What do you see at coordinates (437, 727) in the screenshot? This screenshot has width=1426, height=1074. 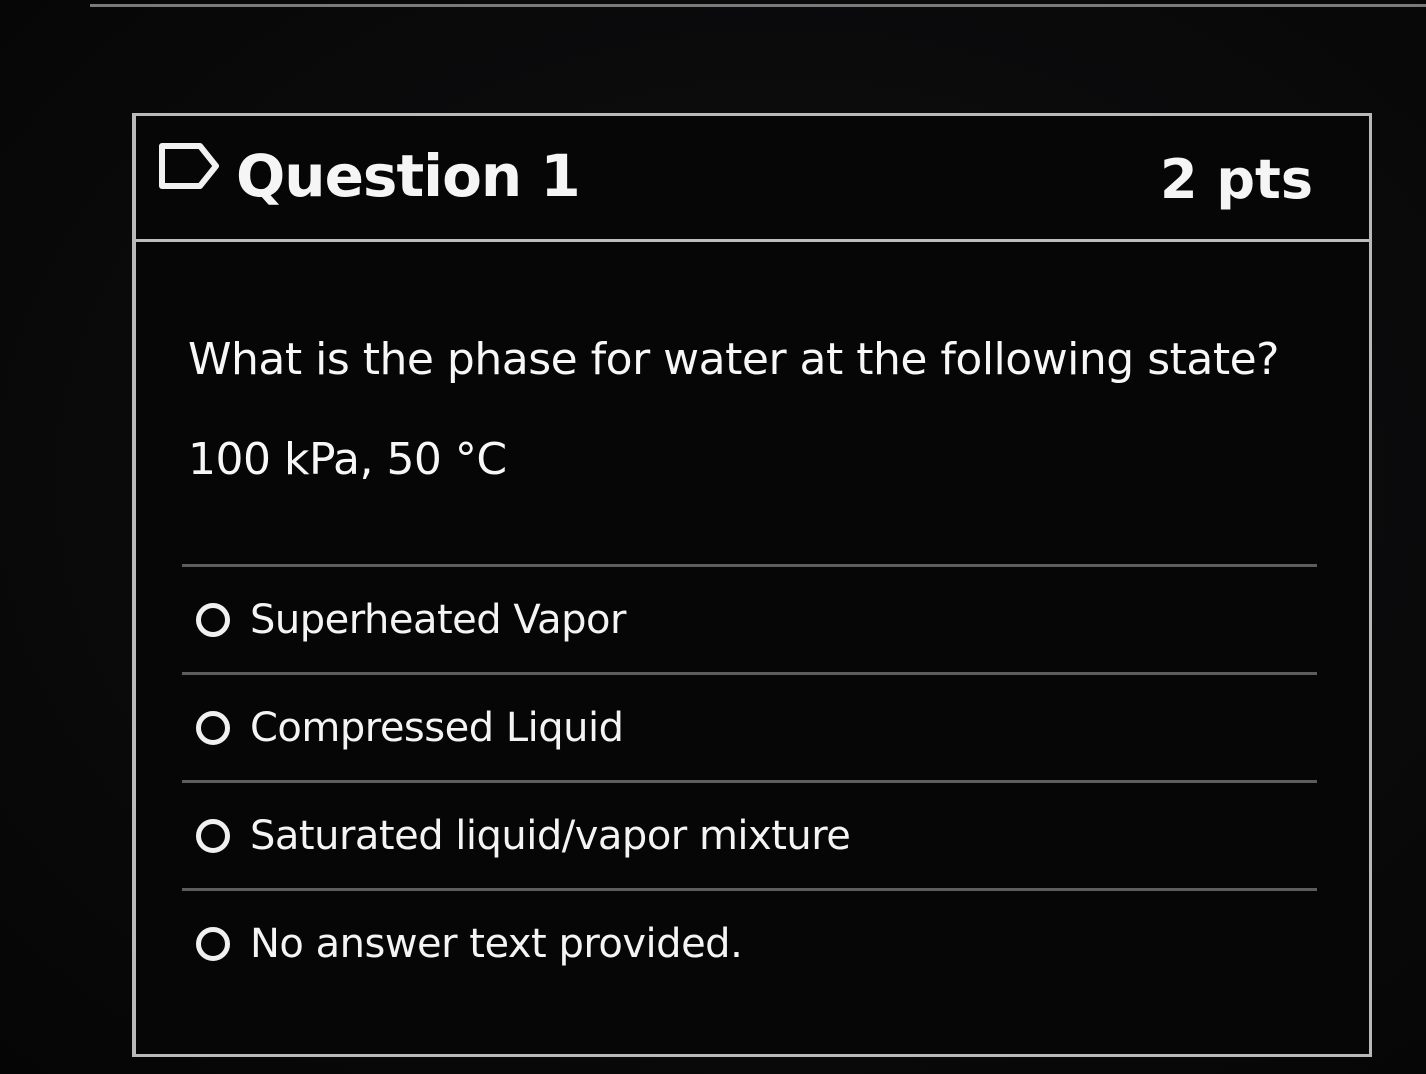 I see `answer-label: Compressed Liquid` at bounding box center [437, 727].